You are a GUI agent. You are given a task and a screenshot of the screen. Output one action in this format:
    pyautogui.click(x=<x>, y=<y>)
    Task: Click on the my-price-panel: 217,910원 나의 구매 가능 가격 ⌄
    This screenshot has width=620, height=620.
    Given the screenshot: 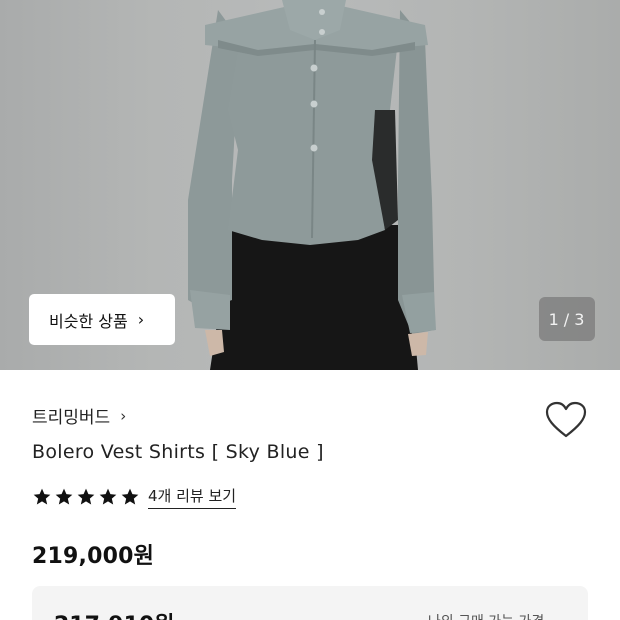 What is the action you would take?
    pyautogui.click(x=310, y=603)
    